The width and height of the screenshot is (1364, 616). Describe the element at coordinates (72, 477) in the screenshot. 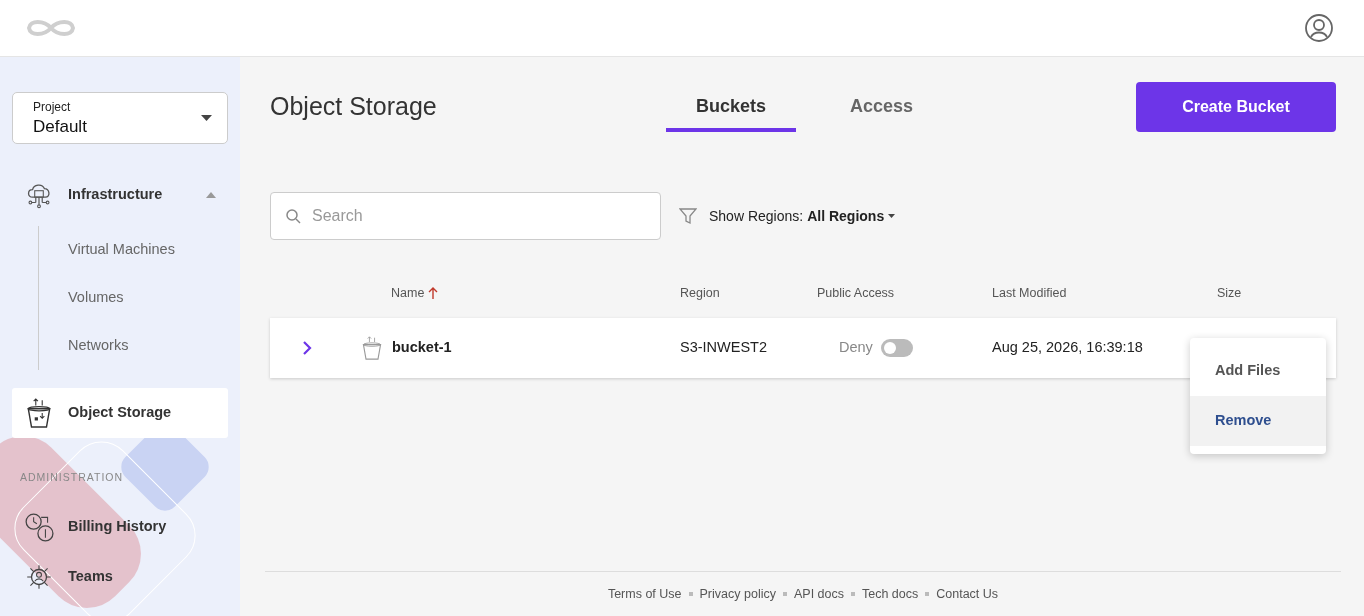

I see `section-heading: ADMINISTRATION` at that location.